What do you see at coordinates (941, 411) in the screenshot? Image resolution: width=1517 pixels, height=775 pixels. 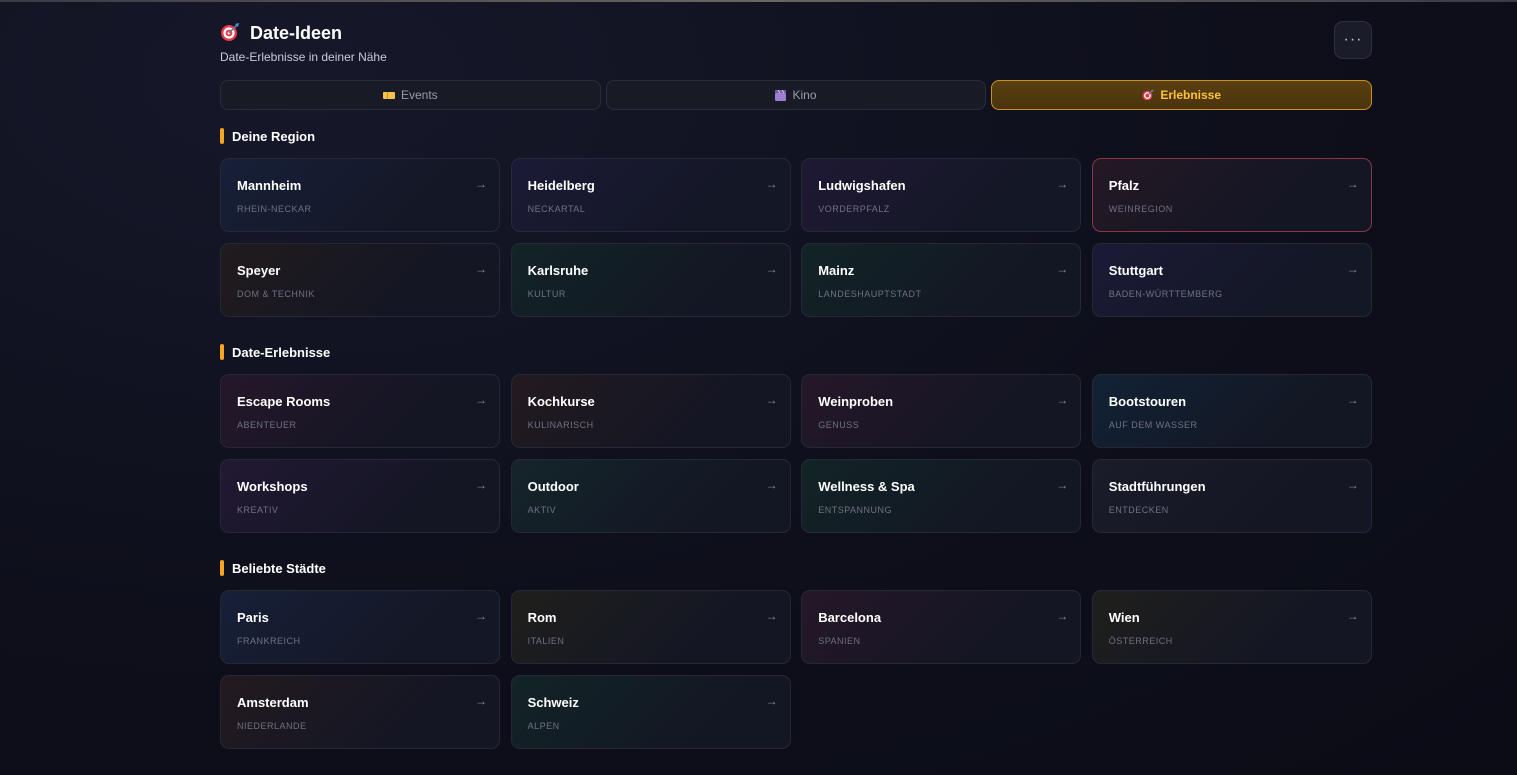 I see `card-weinproben: Weinproben GENUSS →` at bounding box center [941, 411].